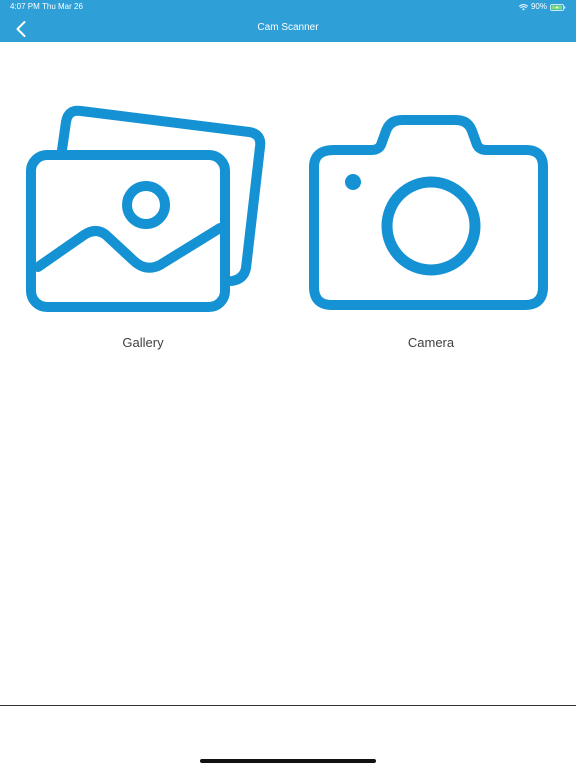 This screenshot has width=576, height=768. Describe the element at coordinates (538, 6) in the screenshot. I see `battery-percent: 90%` at that location.